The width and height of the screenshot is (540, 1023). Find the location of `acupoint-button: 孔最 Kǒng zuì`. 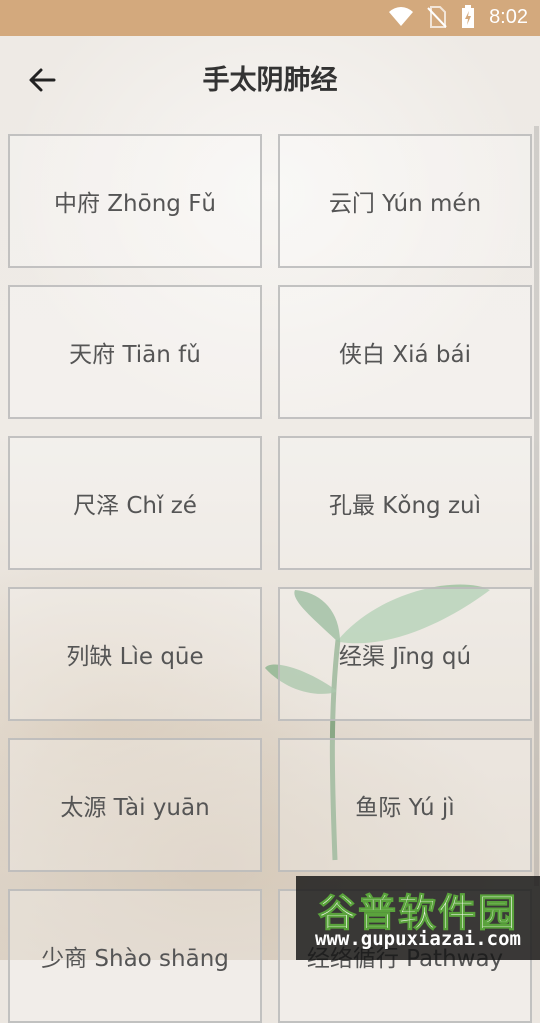

acupoint-button: 孔最 Kǒng zuì is located at coordinates (405, 503).